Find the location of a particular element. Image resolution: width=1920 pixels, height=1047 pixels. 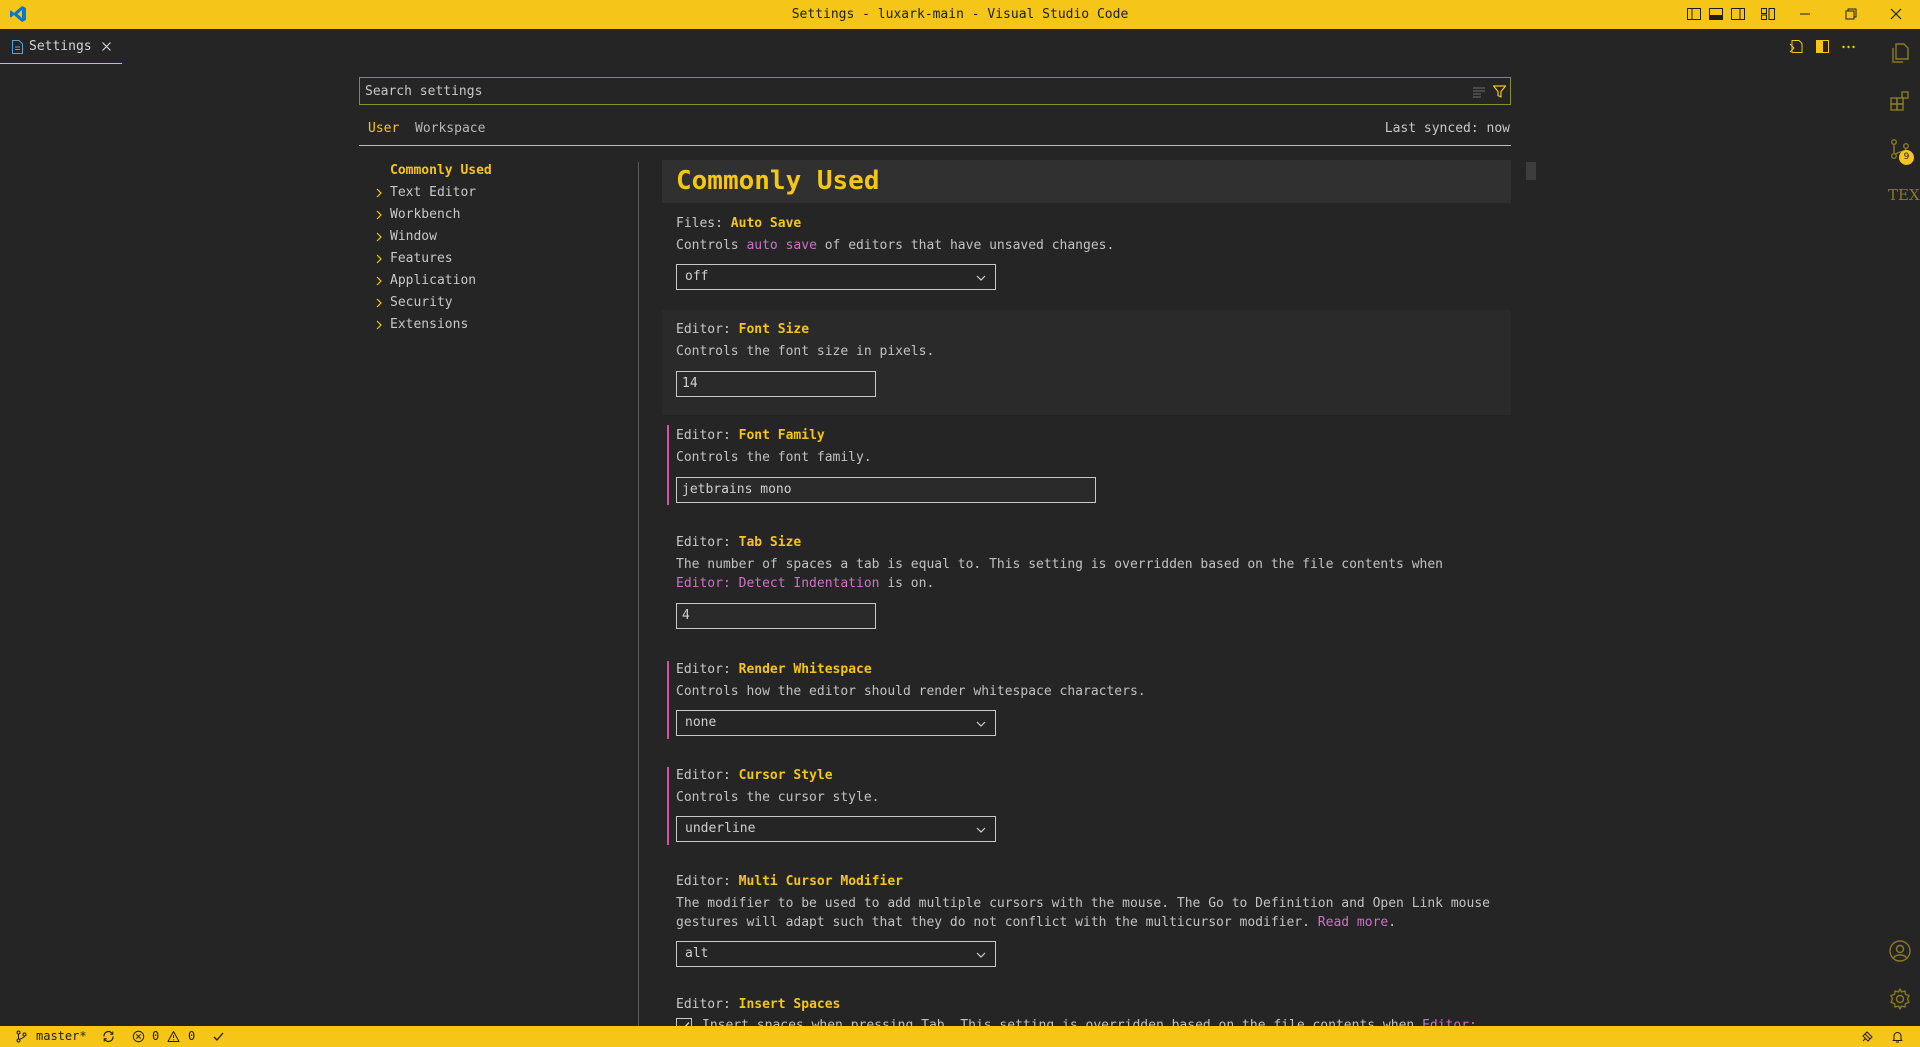

toc-item-label: Text Editor is located at coordinates (433, 192).